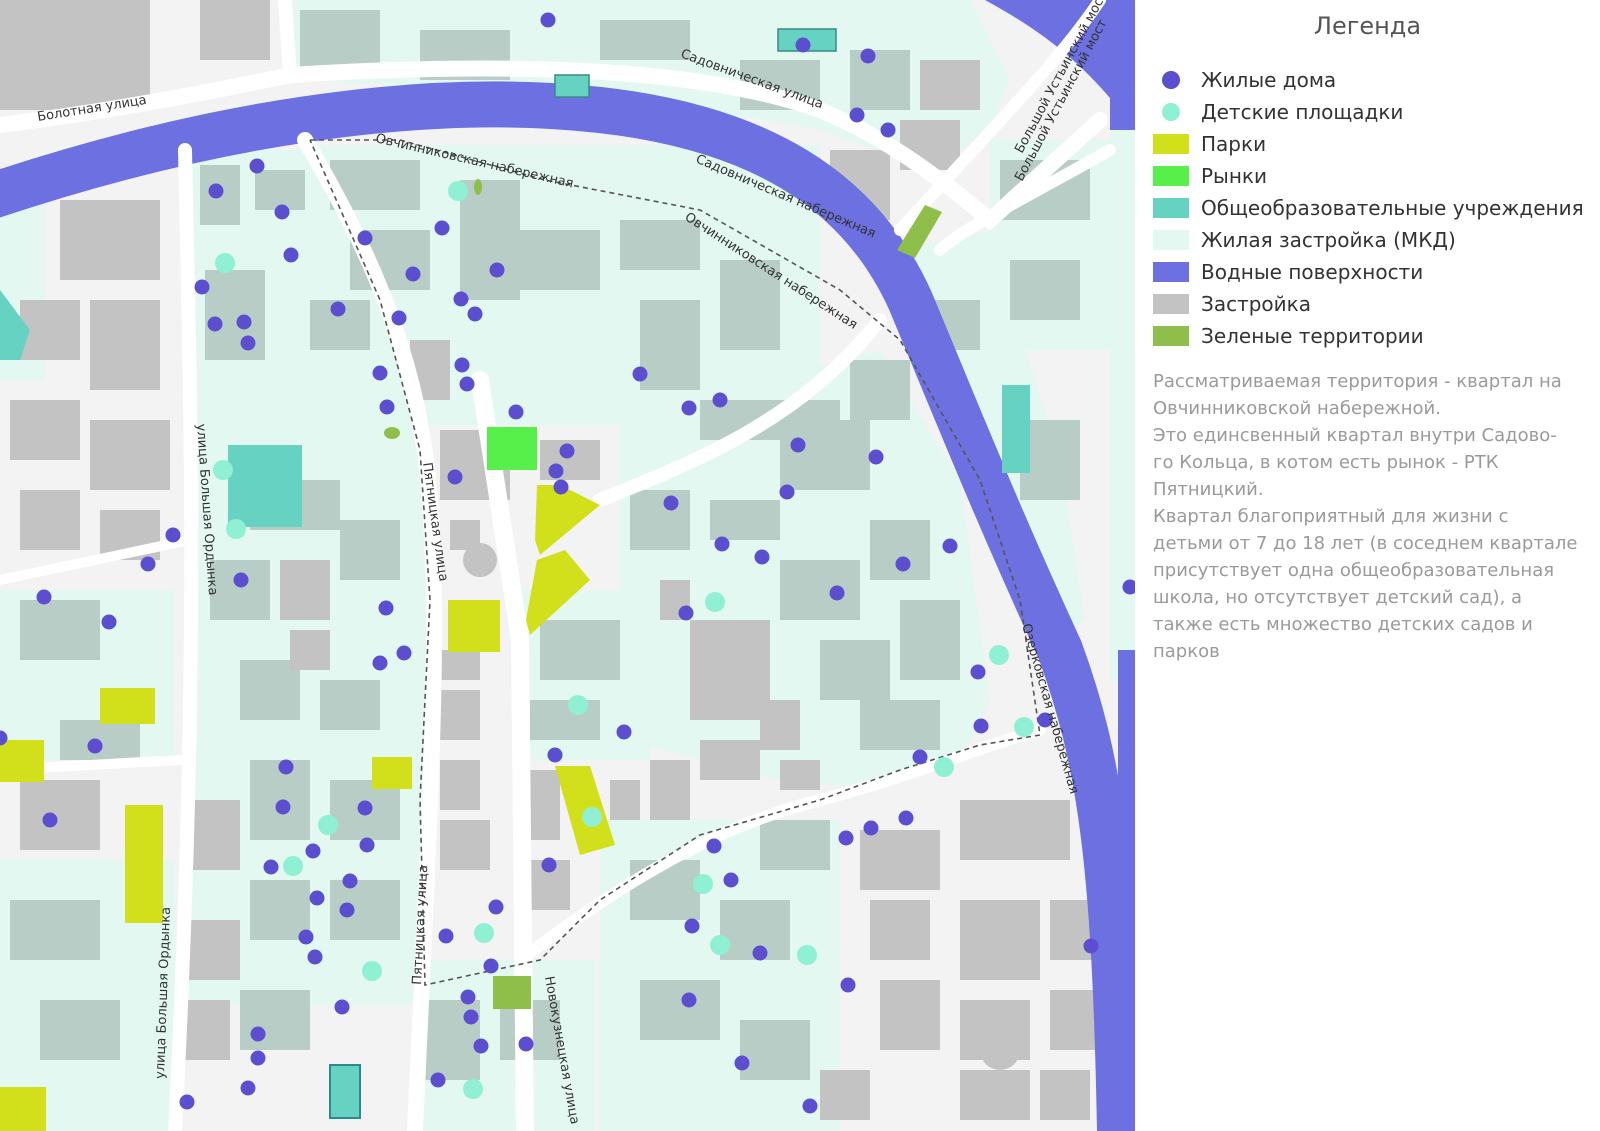  I want to click on legend-label: Застройка, so click(1256, 304).